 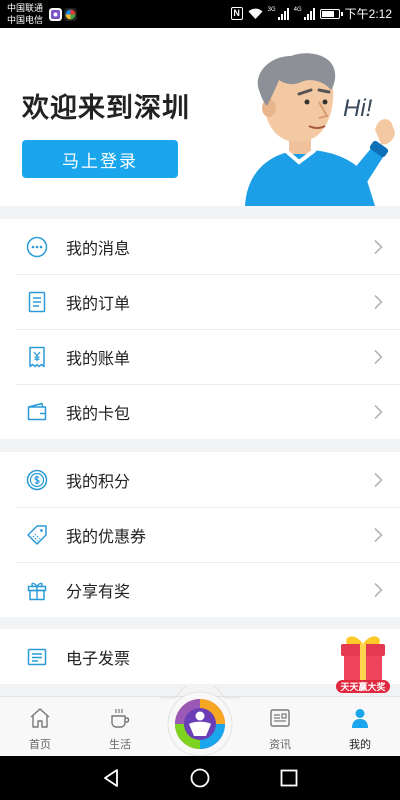 I want to click on menu-item-label: 我的积分, so click(x=98, y=482).